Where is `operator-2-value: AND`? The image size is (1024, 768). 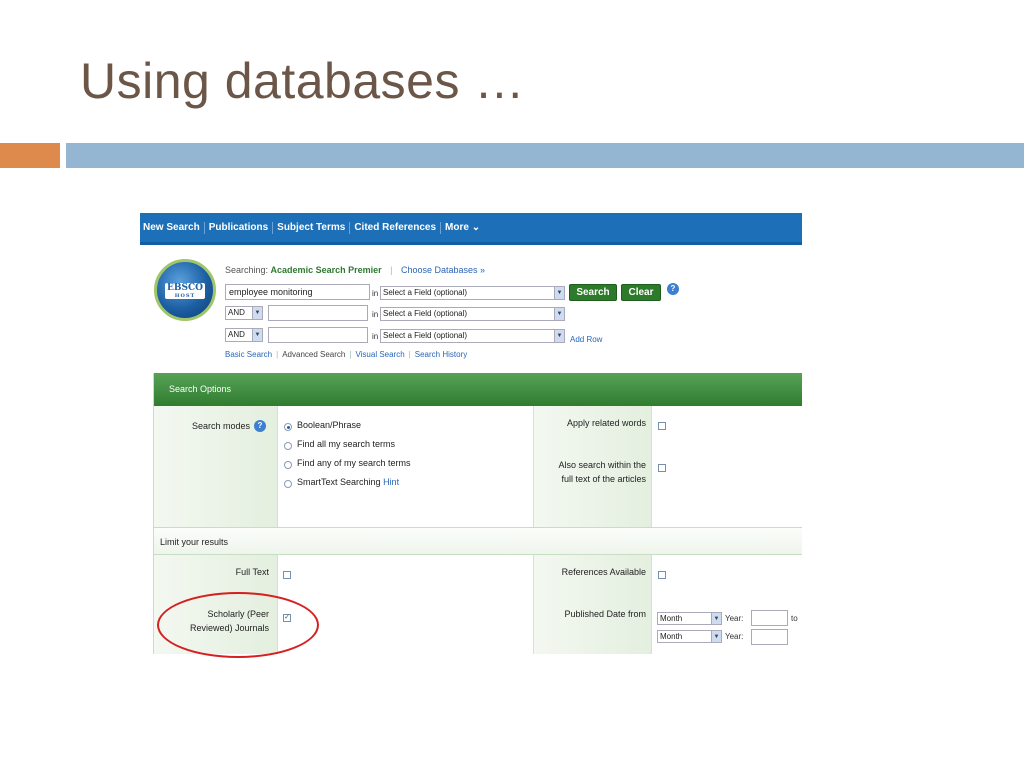 operator-2-value: AND is located at coordinates (236, 312).